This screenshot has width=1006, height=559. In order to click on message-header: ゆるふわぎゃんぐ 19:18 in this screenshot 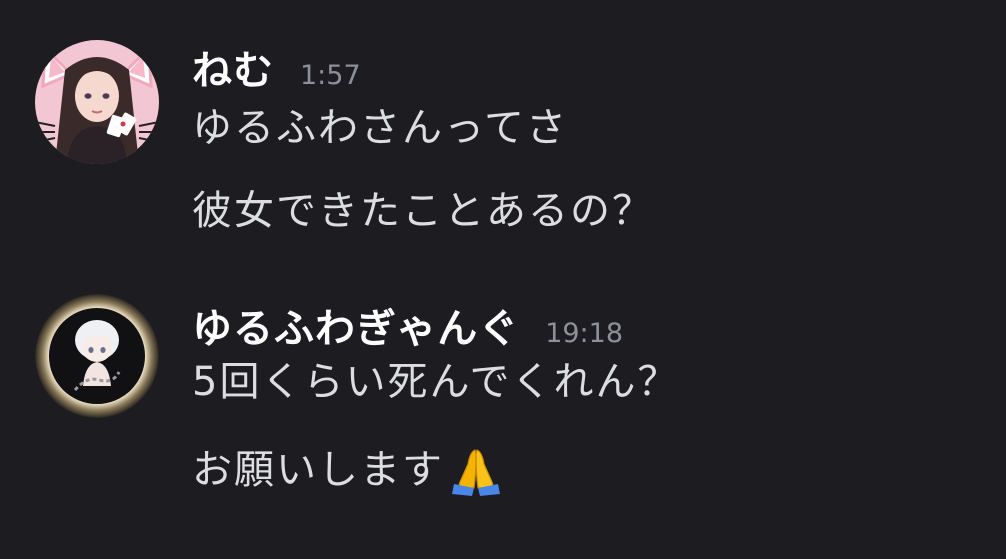, I will do `click(407, 326)`.